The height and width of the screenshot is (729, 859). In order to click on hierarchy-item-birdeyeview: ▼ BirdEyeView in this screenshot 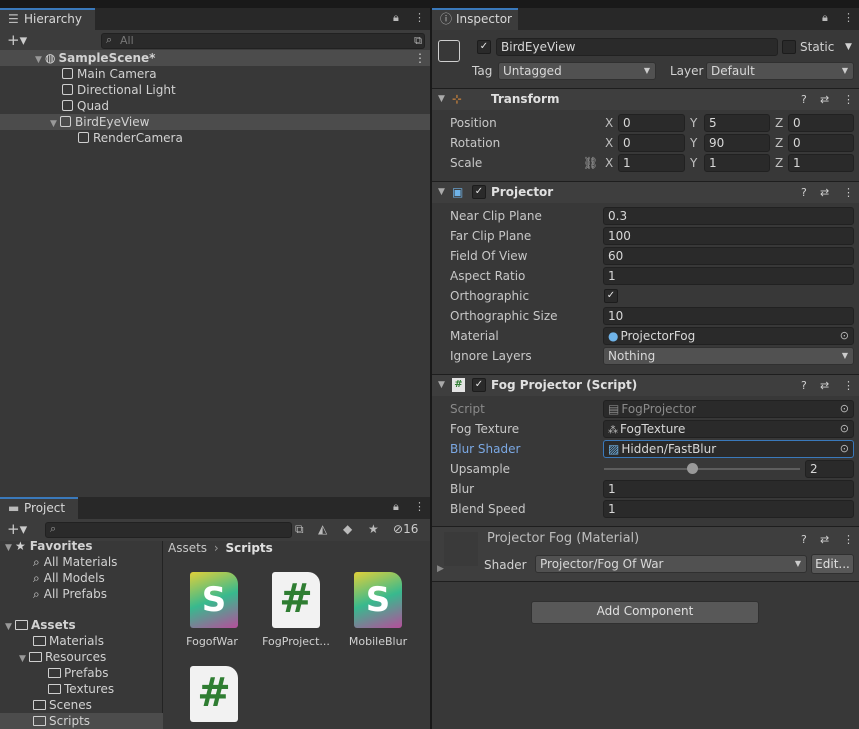, I will do `click(215, 122)`.